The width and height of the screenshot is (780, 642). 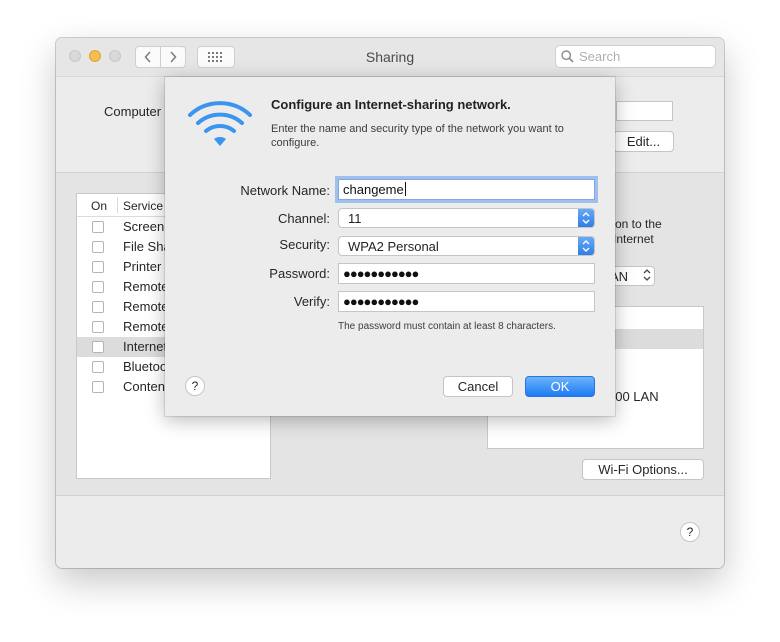 I want to click on network-name-label: Network Name:, so click(x=285, y=190).